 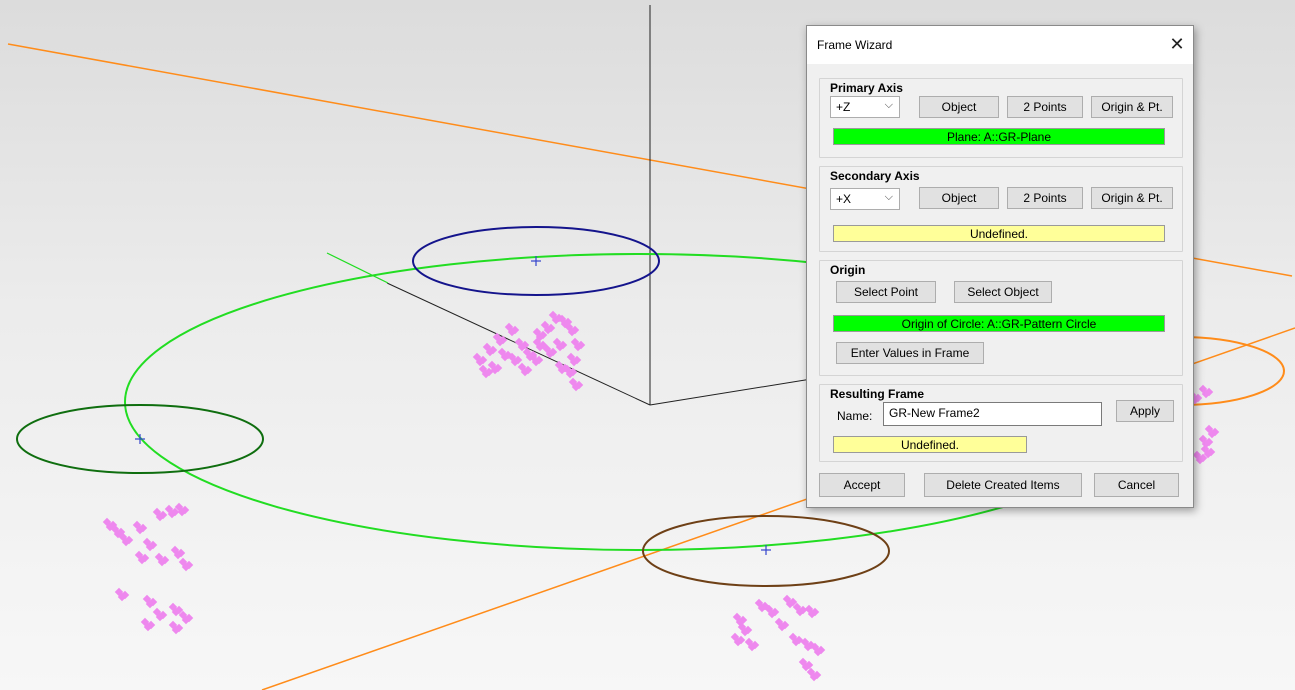 What do you see at coordinates (959, 107) in the screenshot?
I see `primary-object-button: Object` at bounding box center [959, 107].